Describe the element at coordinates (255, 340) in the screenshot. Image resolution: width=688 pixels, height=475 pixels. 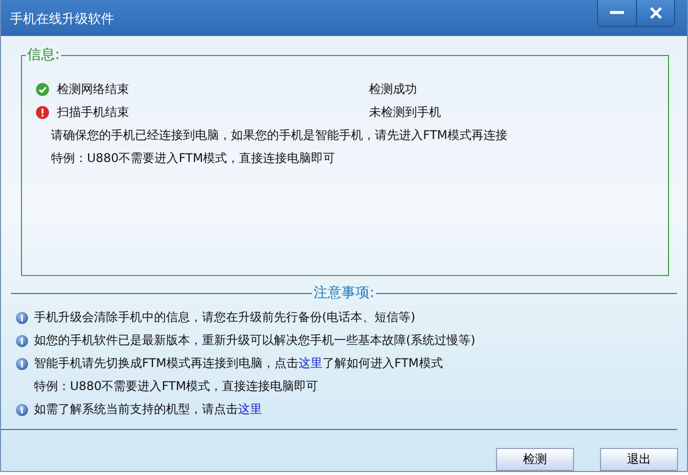
I see `note-text: 如您的手机软件已是最新版本，重新升级可以解决您手机一些基本故障(系统过慢等)` at that location.